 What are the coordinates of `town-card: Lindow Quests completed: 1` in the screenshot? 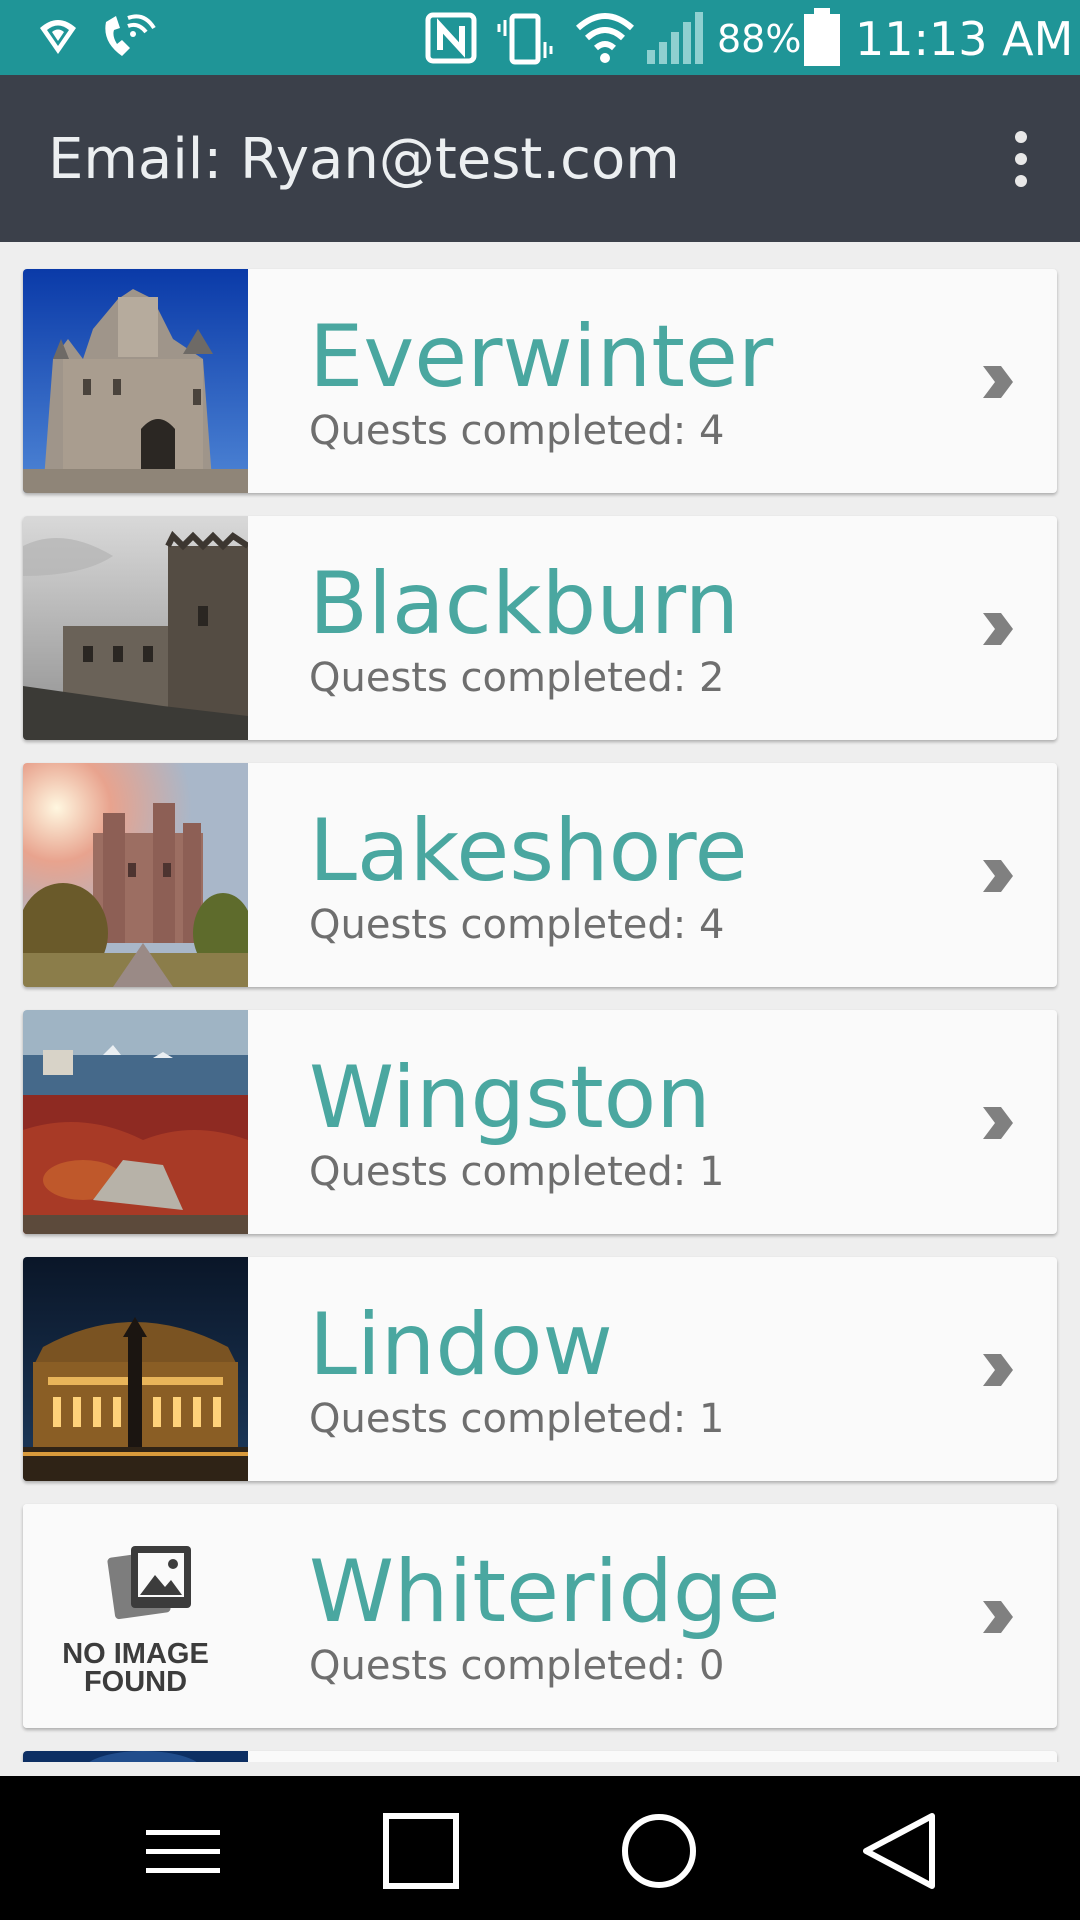 It's located at (540, 1369).